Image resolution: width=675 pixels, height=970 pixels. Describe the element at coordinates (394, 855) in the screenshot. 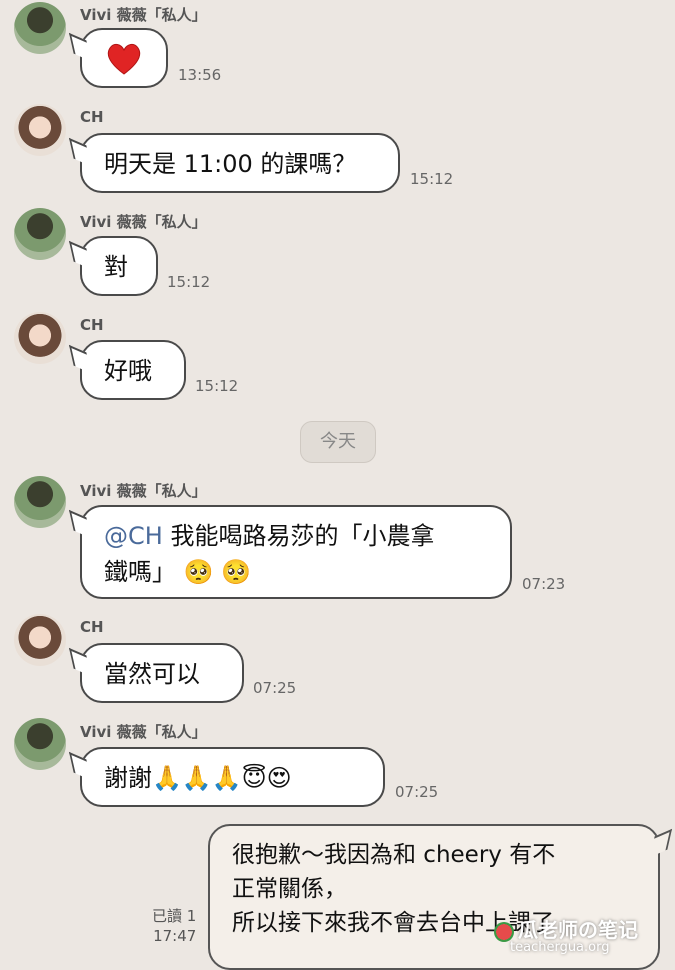

I see `message-line: 很抱歉～我因為和 cheery 有不` at that location.